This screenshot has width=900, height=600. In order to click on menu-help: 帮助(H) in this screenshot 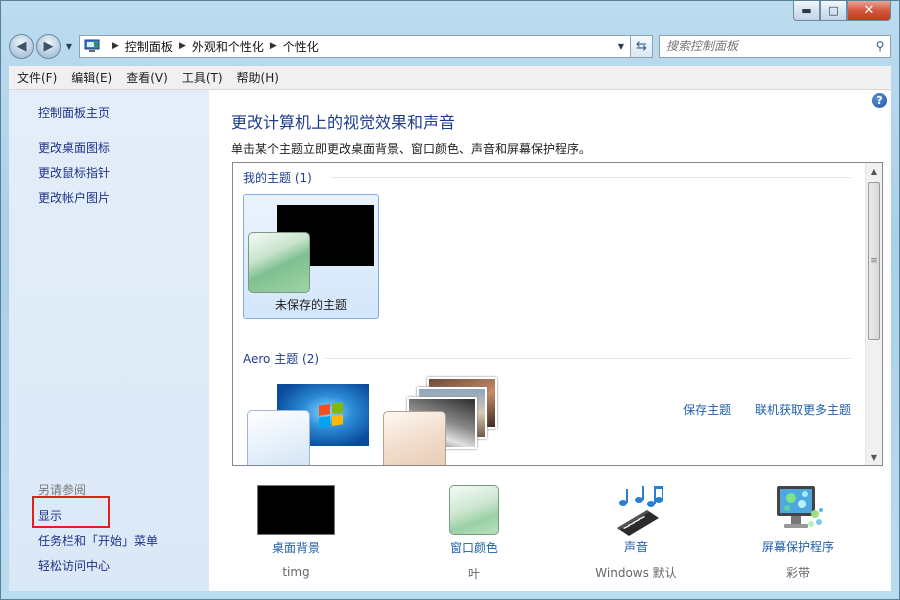, I will do `click(258, 77)`.